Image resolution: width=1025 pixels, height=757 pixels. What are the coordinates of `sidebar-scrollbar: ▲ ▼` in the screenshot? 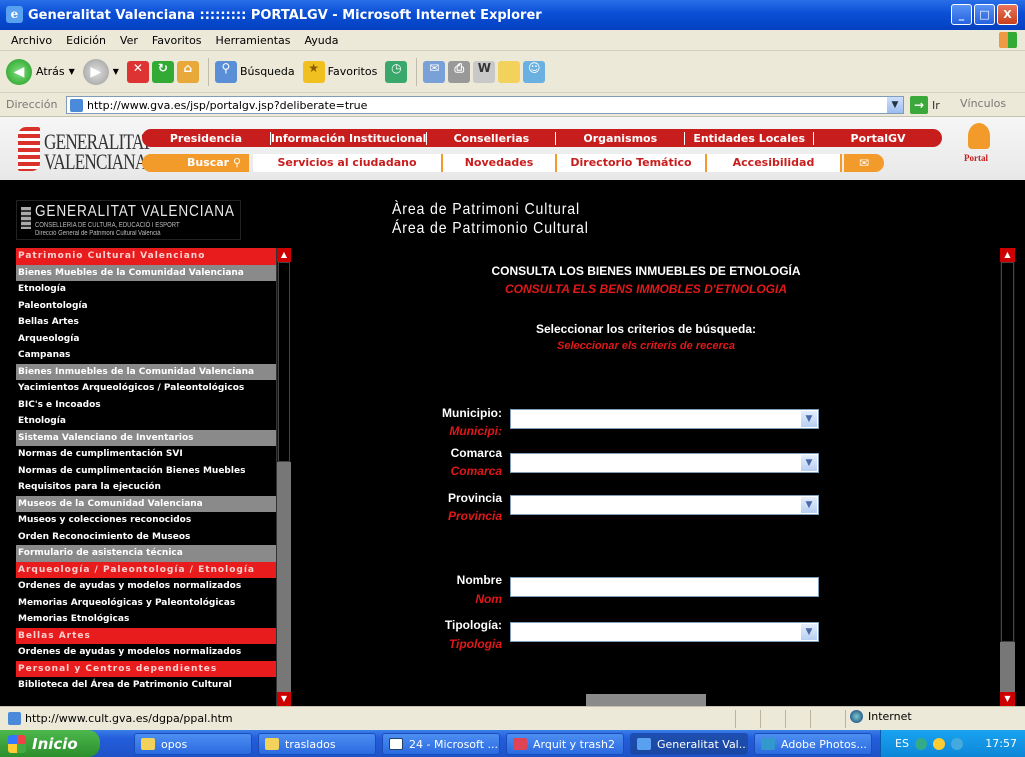 It's located at (283, 477).